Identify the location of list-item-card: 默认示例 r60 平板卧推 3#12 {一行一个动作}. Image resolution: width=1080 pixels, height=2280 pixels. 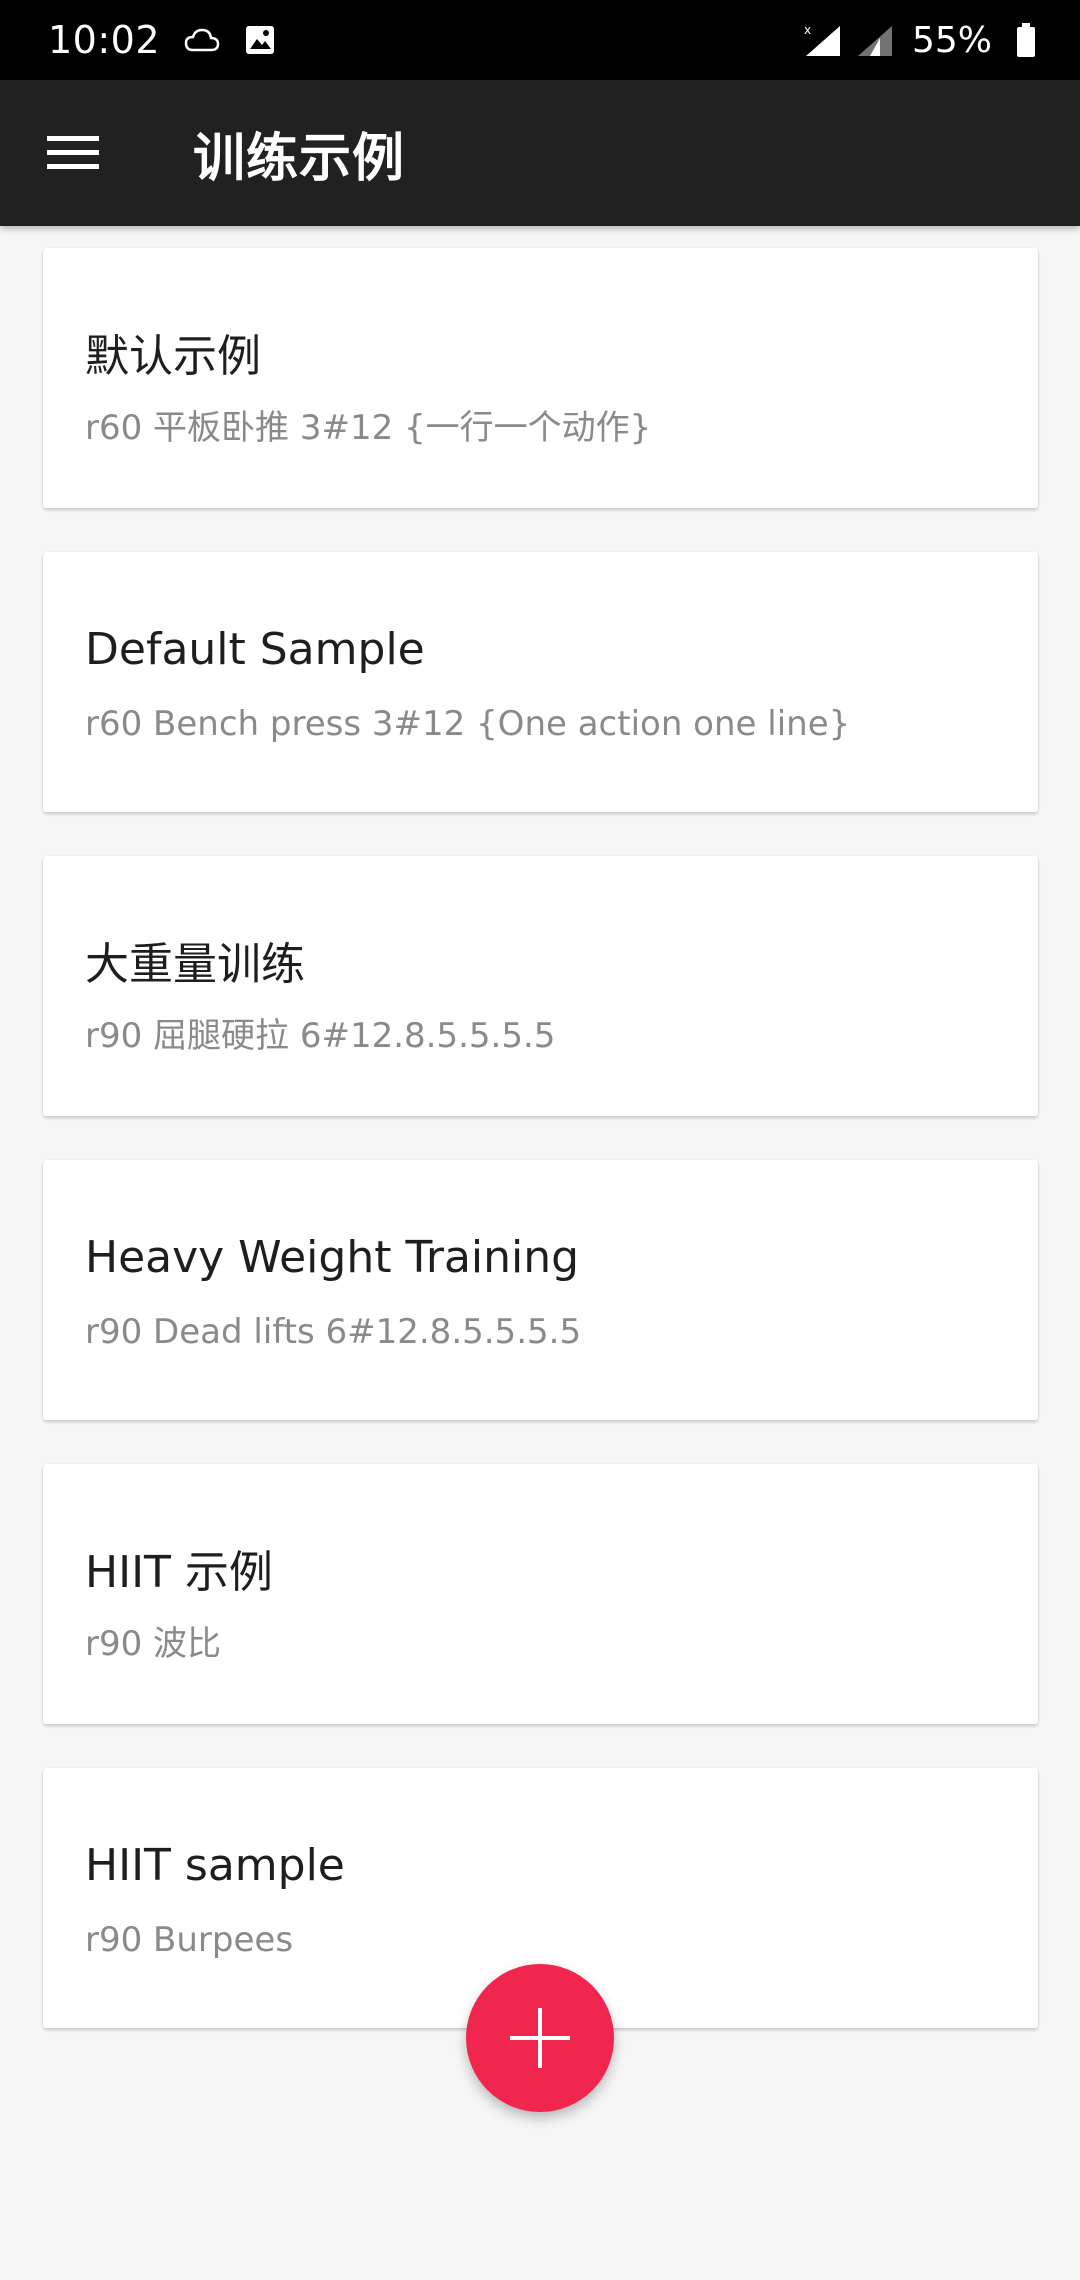
(540, 378).